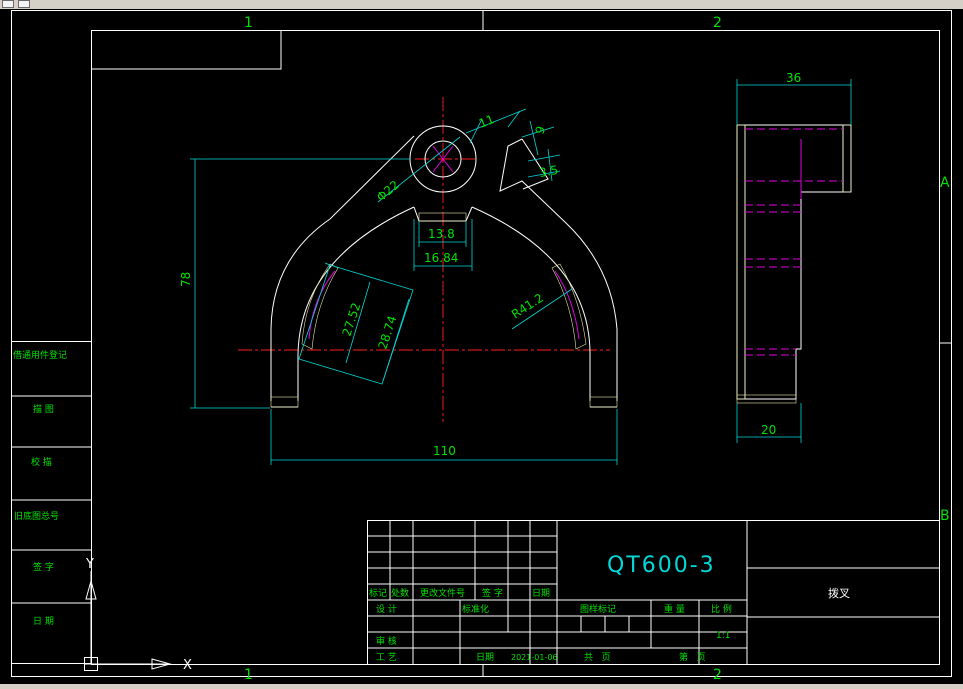 The image size is (963, 689). Describe the element at coordinates (541, 130) in the screenshot. I see `dim-9: 9` at that location.